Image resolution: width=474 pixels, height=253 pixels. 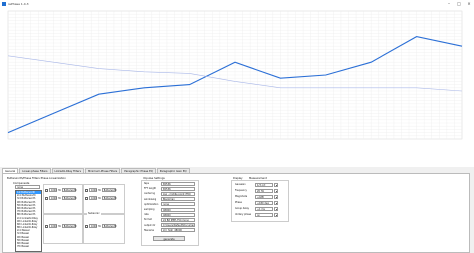 What do you see at coordinates (149, 230) in the screenshot?
I see `impulse-field-label: filename` at bounding box center [149, 230].